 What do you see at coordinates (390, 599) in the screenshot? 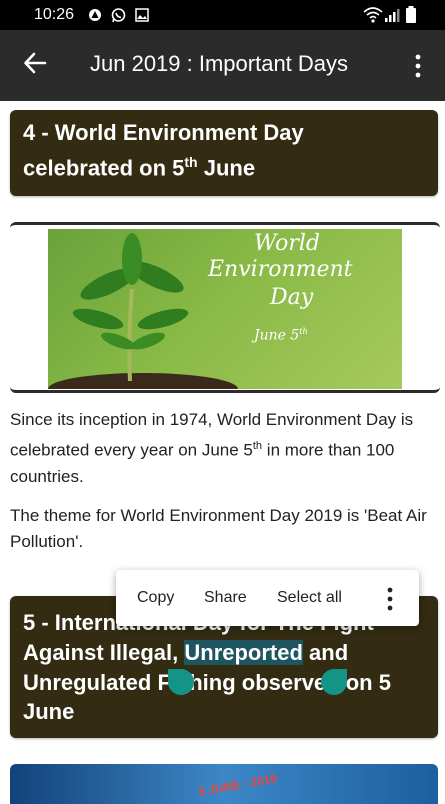
I see `popup-more-icon` at bounding box center [390, 599].